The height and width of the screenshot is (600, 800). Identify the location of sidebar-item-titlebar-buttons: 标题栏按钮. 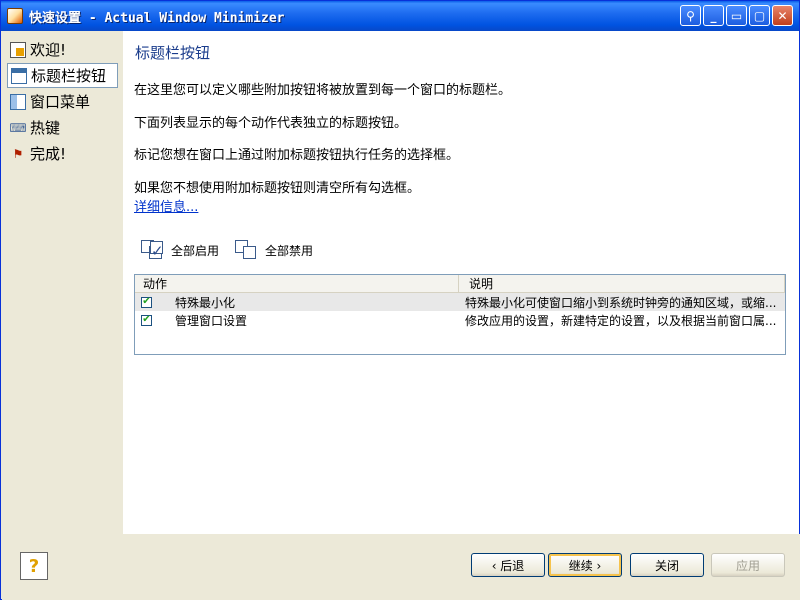
(62, 75).